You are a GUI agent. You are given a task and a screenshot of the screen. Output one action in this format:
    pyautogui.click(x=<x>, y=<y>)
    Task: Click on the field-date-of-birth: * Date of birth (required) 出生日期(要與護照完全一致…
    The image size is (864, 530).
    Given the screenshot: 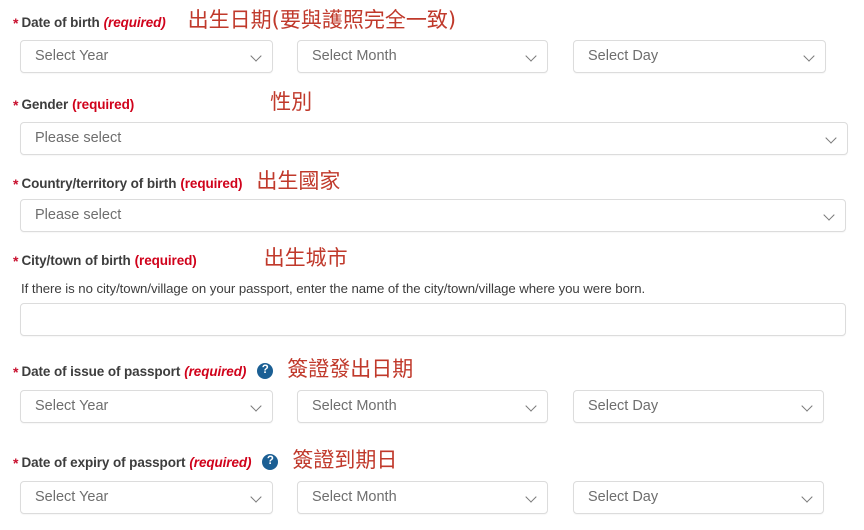 What is the action you would take?
    pyautogui.click(x=432, y=19)
    